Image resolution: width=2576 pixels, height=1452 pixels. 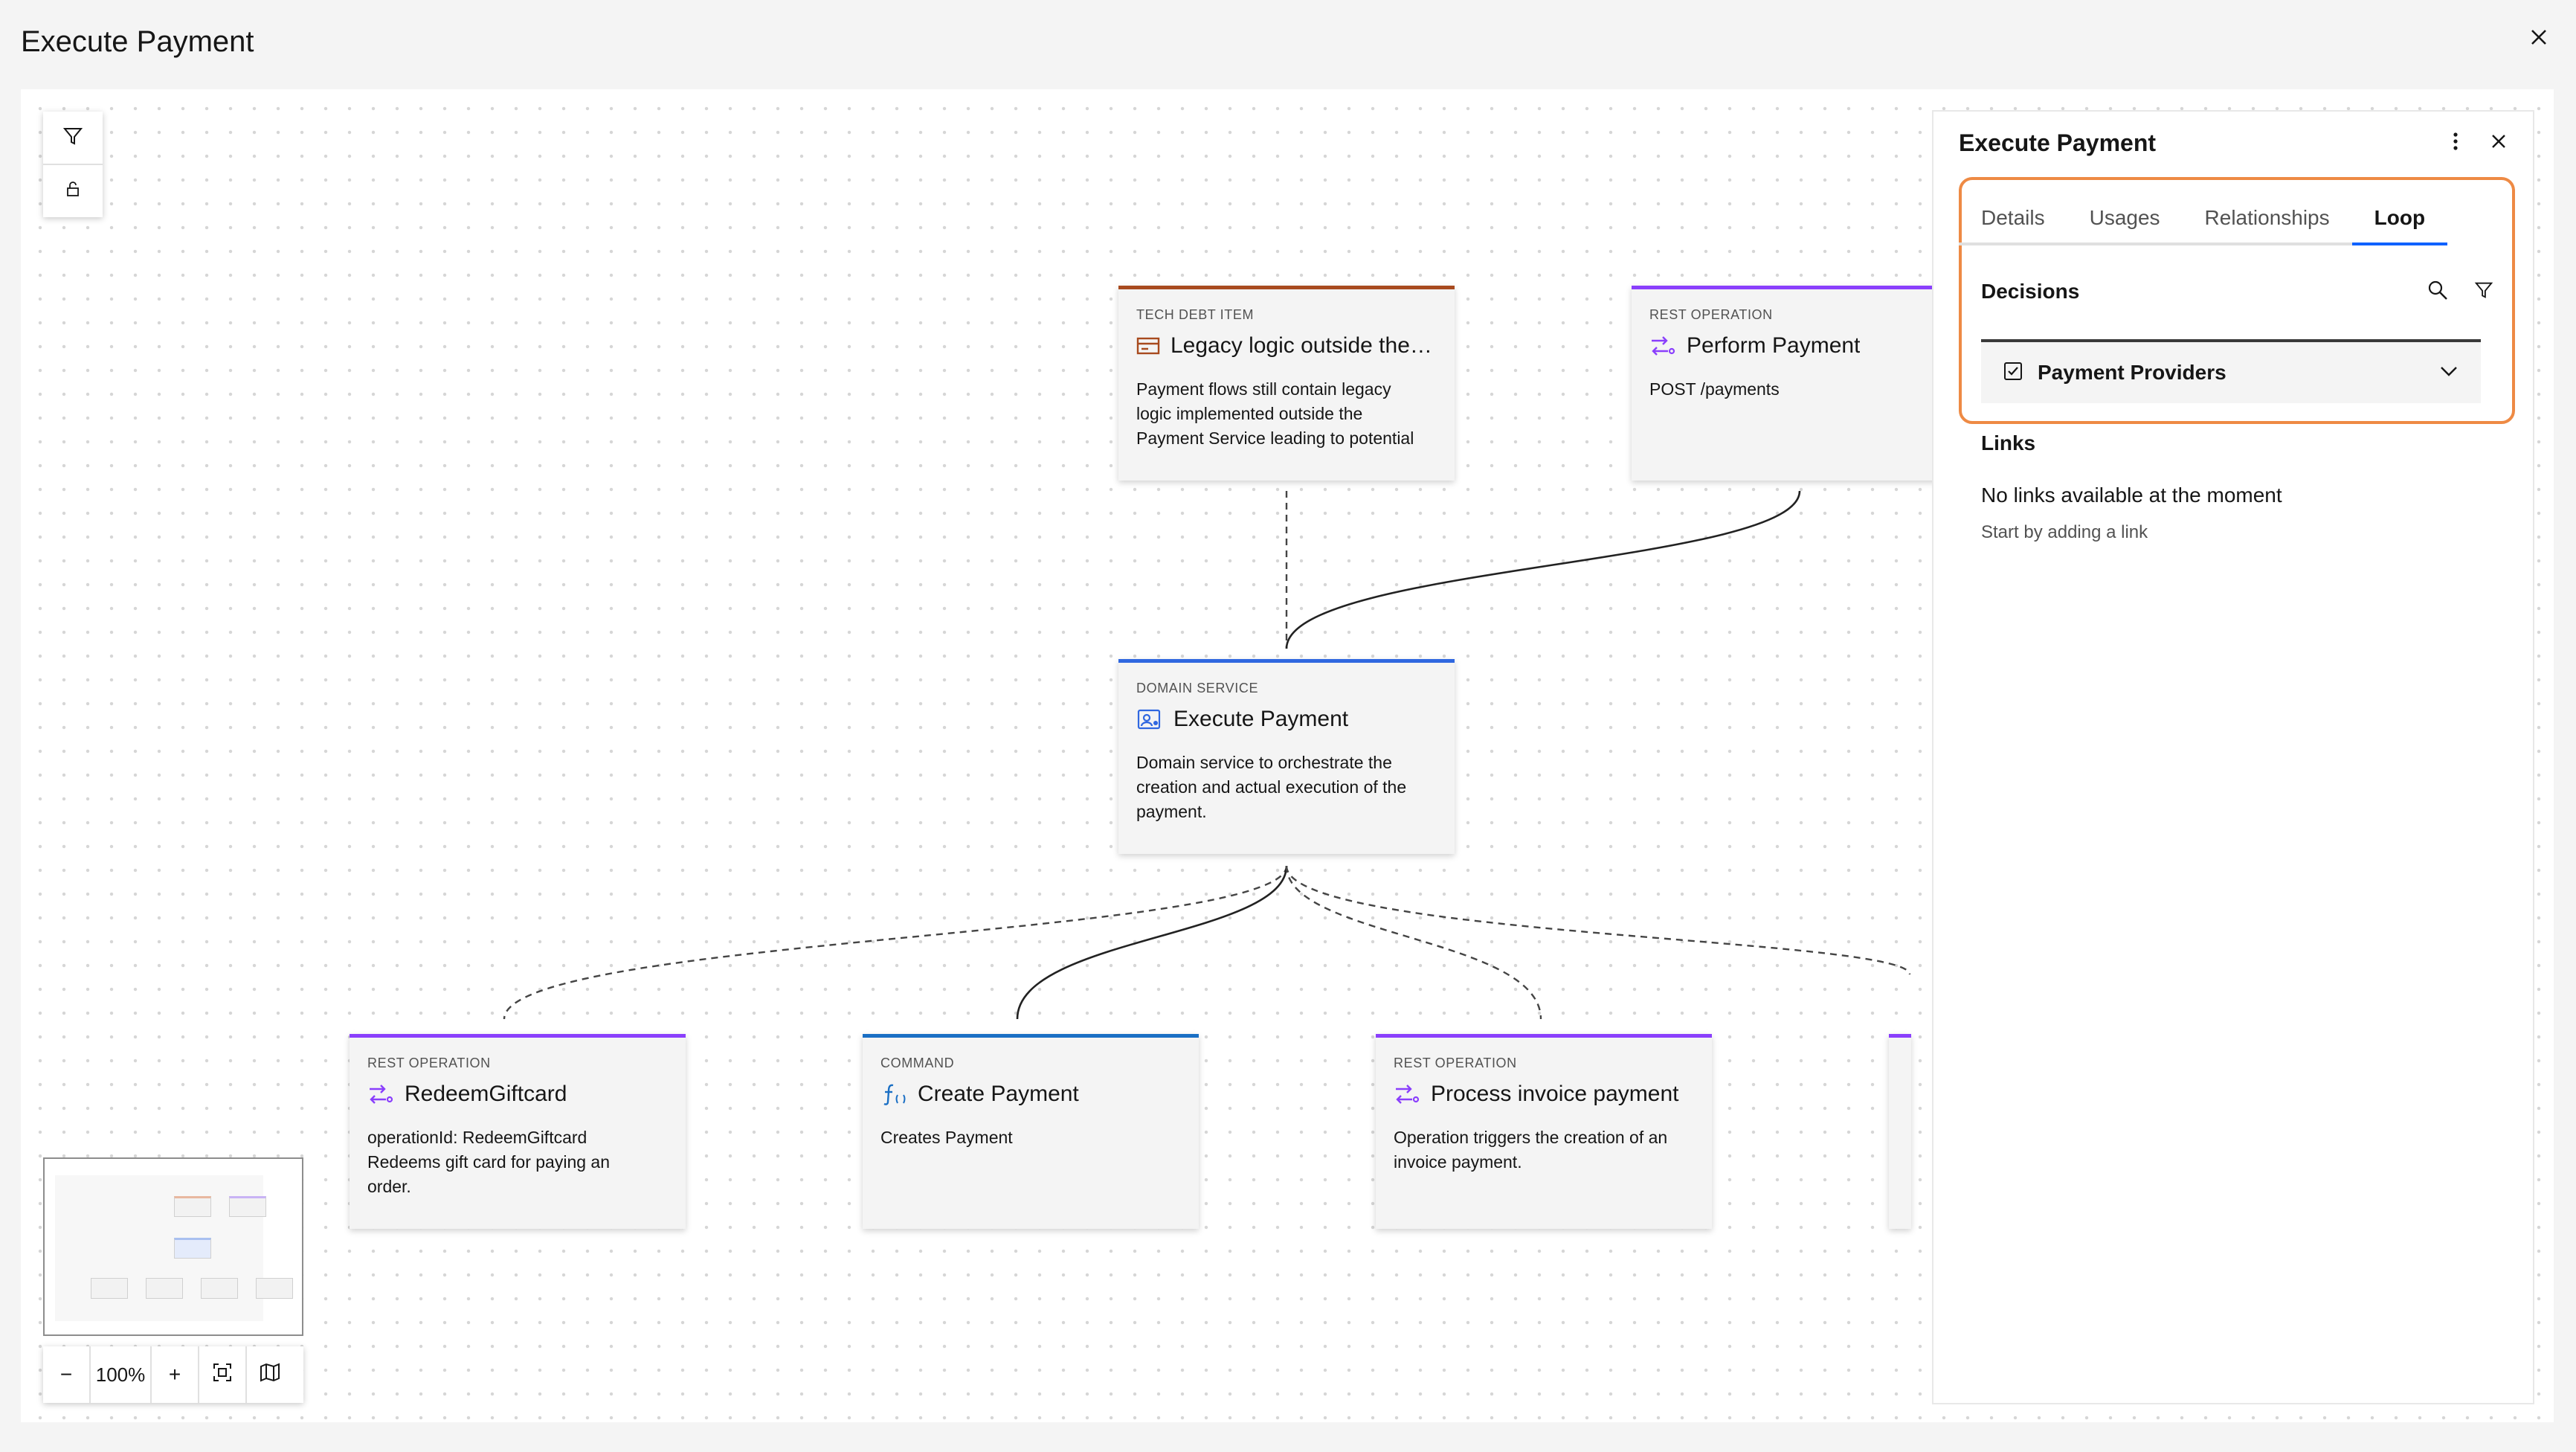 I want to click on node-kind: DOMAIN SERVICE, so click(x=1197, y=688).